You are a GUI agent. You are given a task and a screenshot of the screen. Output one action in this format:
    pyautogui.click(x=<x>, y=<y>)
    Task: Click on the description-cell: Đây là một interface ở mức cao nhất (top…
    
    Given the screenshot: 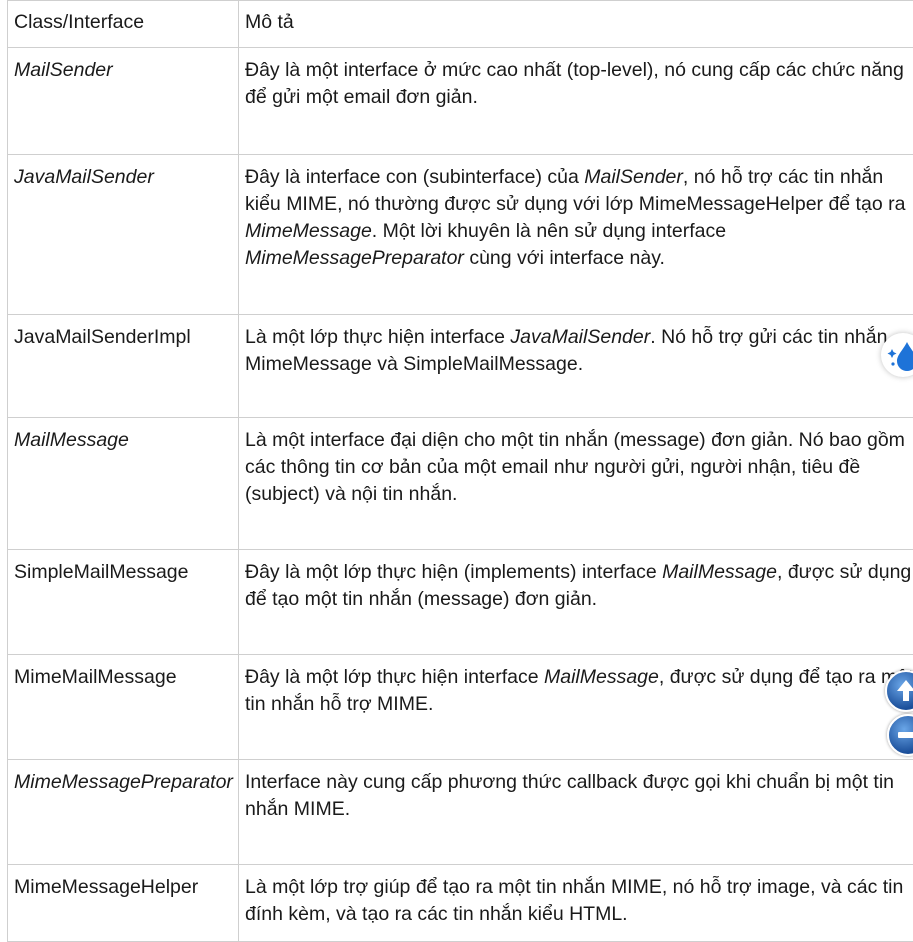 What is the action you would take?
    pyautogui.click(x=576, y=101)
    